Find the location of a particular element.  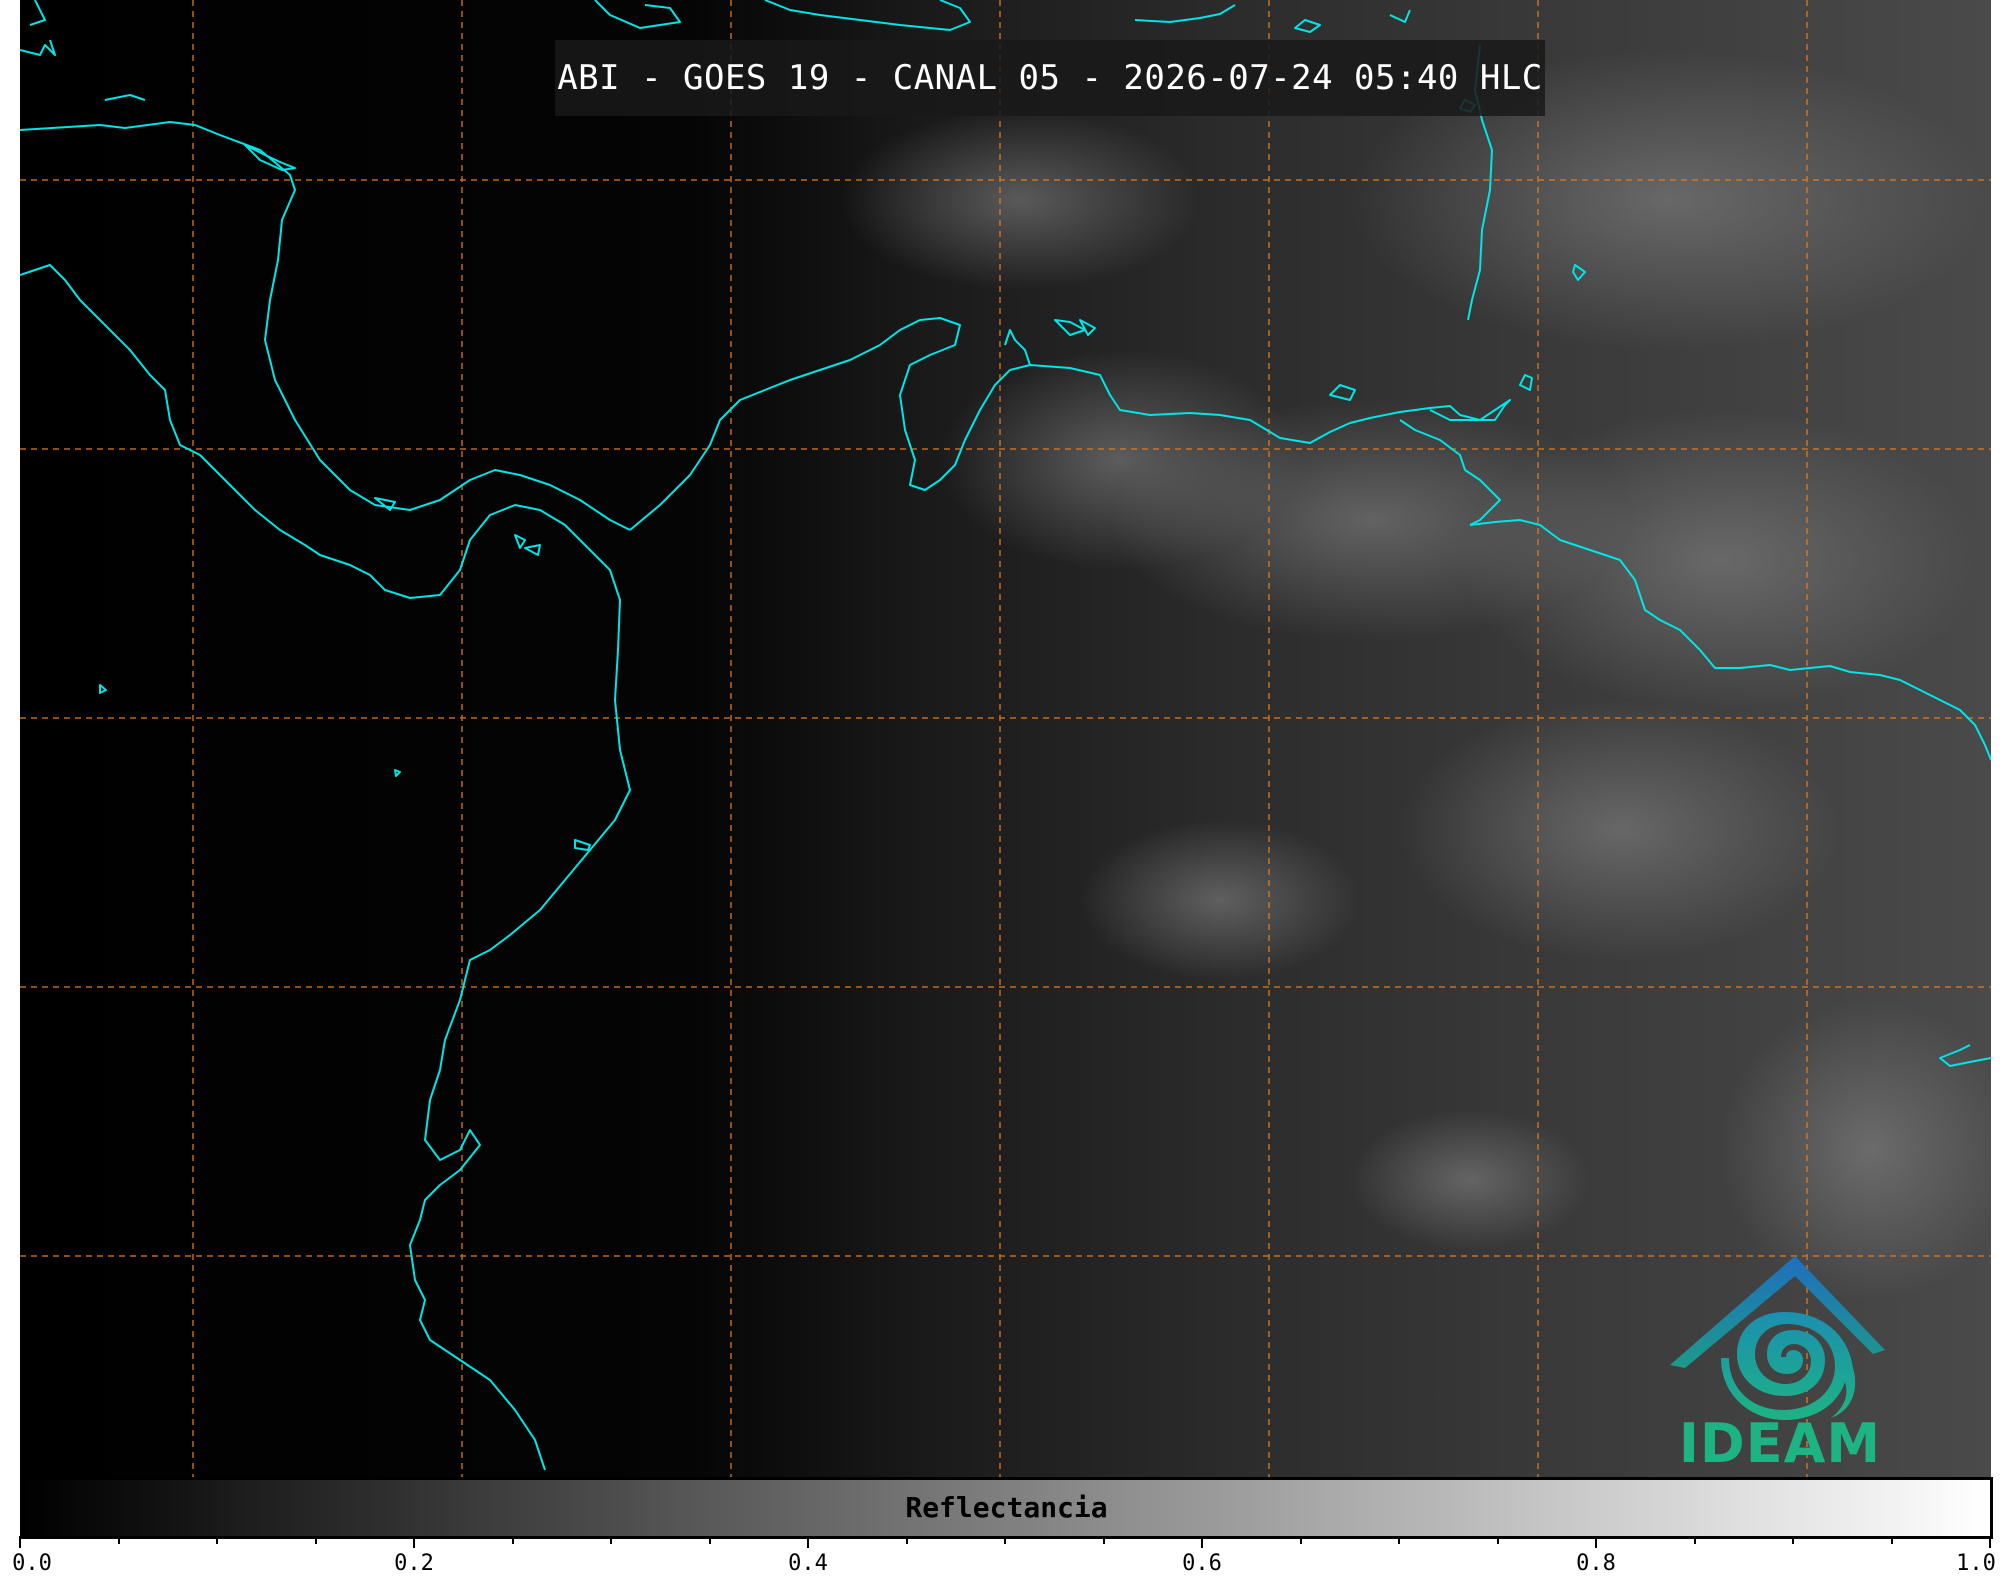

colorbar-tick-label: 0.6 is located at coordinates (1202, 1563).